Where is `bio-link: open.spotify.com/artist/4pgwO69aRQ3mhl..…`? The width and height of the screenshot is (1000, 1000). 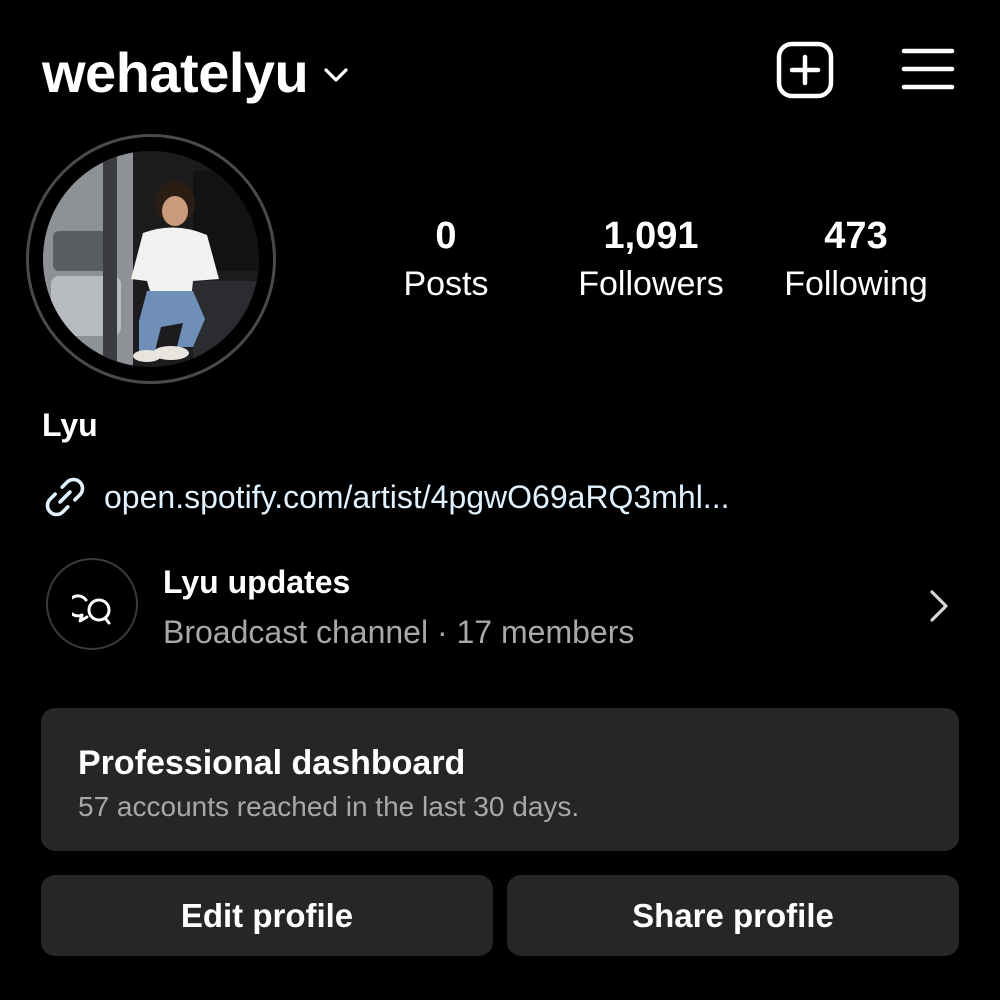 bio-link: open.spotify.com/artist/4pgwO69aRQ3mhl..… is located at coordinates (385, 497).